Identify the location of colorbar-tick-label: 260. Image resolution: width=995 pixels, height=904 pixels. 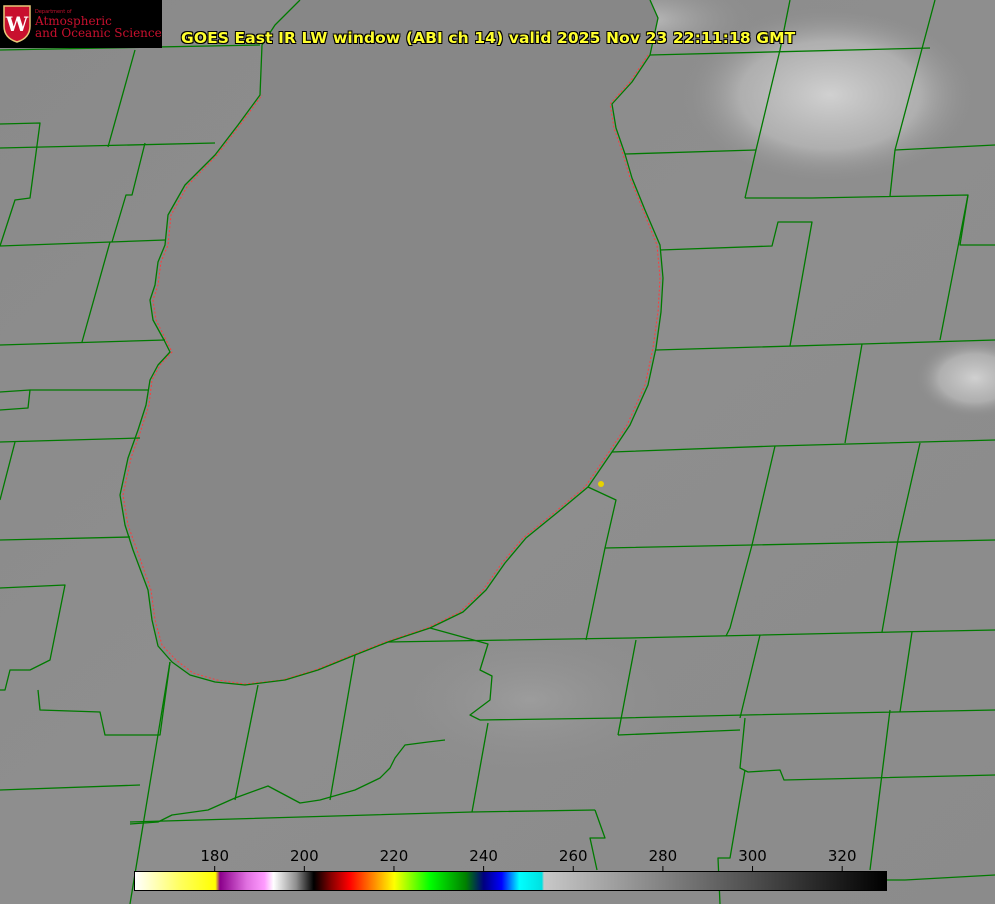
(573, 856).